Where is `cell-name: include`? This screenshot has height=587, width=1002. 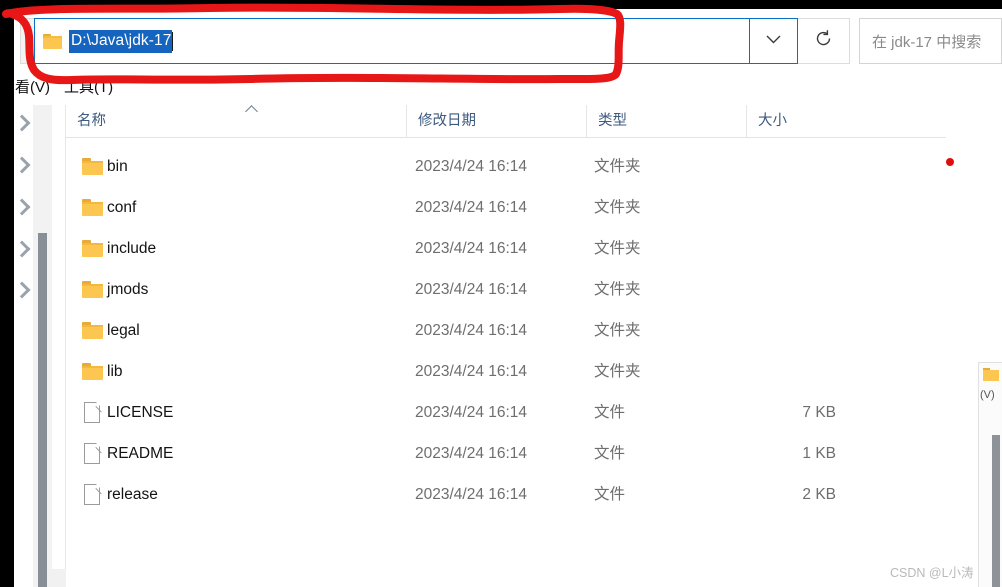 cell-name: include is located at coordinates (132, 248).